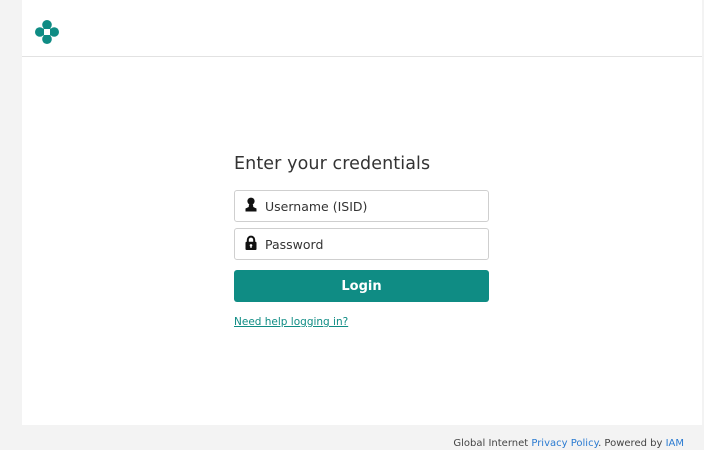 The width and height of the screenshot is (704, 450). What do you see at coordinates (372, 244) in the screenshot?
I see `password-input` at bounding box center [372, 244].